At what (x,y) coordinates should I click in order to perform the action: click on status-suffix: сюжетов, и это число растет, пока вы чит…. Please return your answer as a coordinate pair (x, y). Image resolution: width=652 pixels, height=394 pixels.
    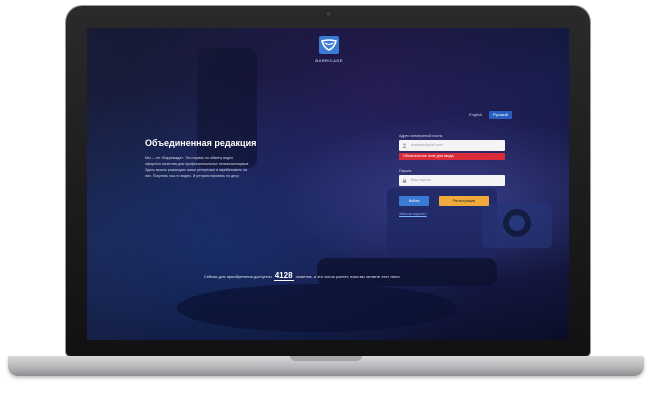
    Looking at the image, I should click on (348, 276).